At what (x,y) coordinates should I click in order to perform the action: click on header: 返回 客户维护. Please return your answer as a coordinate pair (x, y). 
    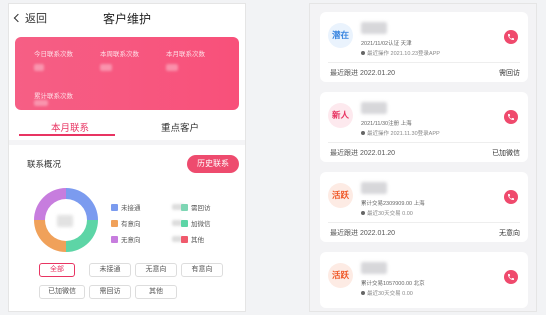
    Looking at the image, I should click on (127, 18).